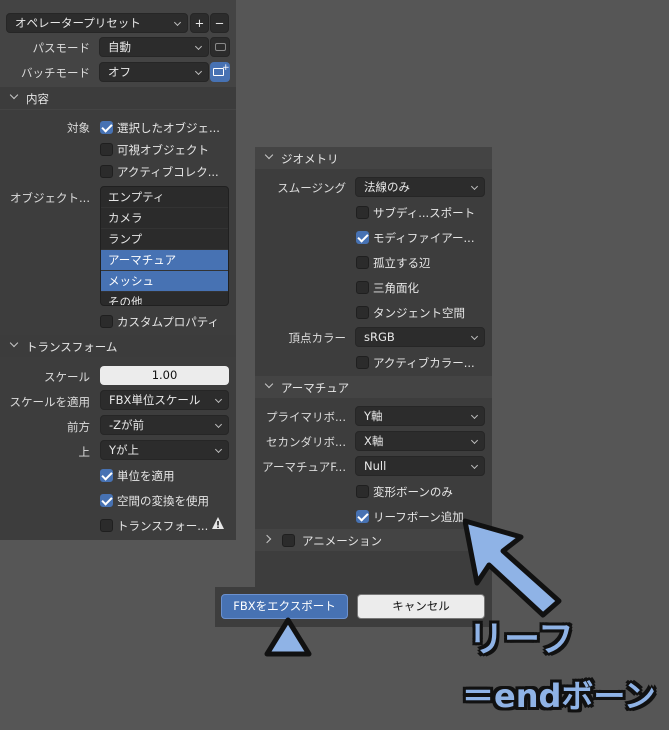 This screenshot has height=730, width=669. I want to click on plus-badge-icon: +, so click(226, 68).